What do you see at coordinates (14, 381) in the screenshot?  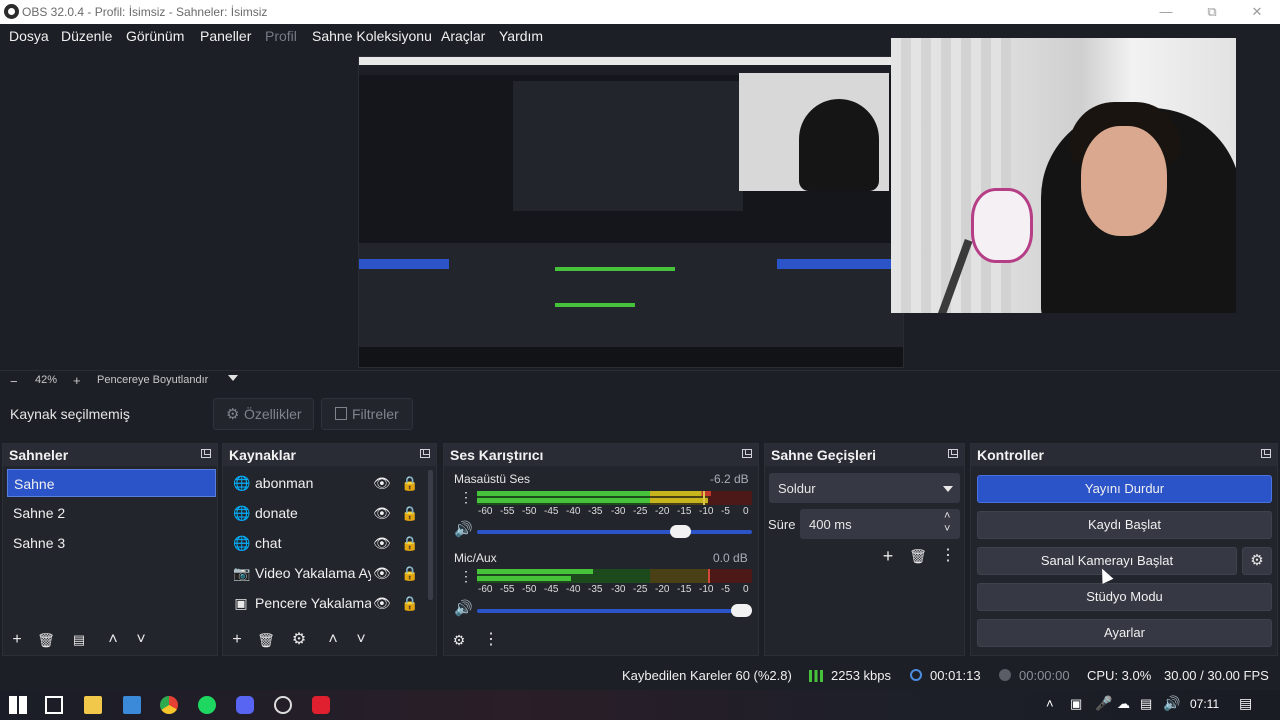 I see `zoom-out-button: −` at bounding box center [14, 381].